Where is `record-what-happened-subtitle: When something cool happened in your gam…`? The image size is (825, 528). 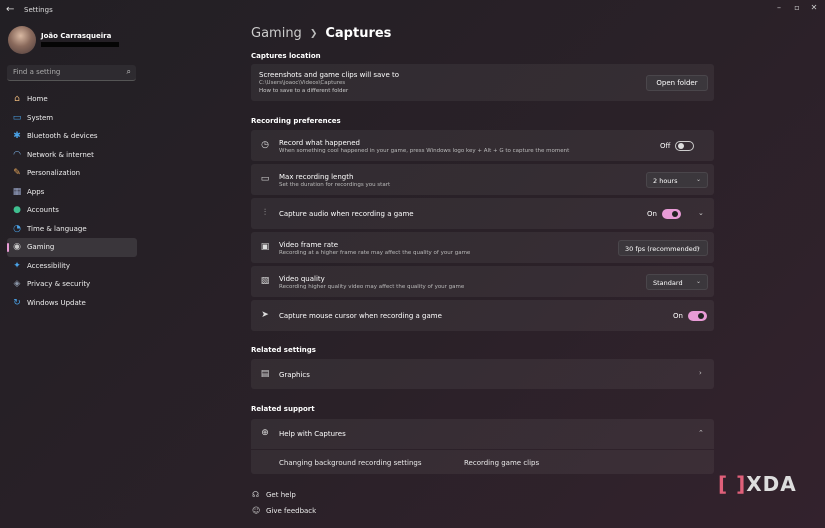
record-what-happened-subtitle: When something cool happened in your gam… is located at coordinates (424, 151).